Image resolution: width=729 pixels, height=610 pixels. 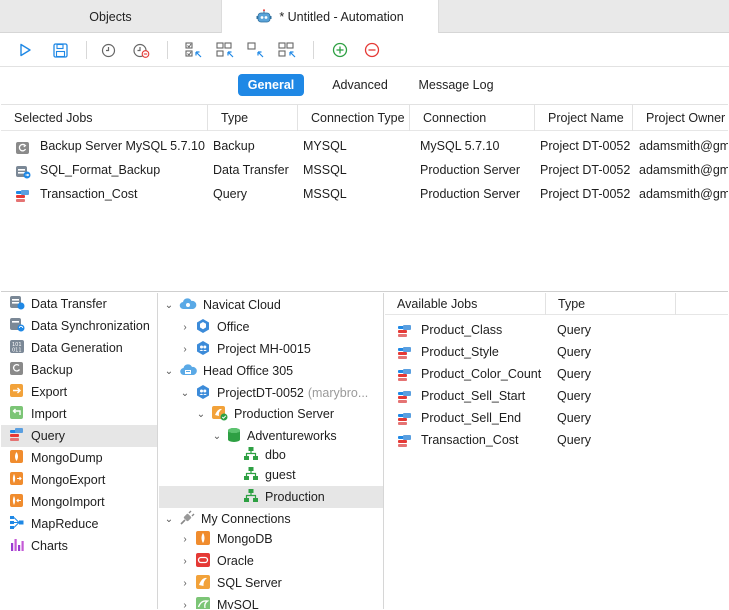 I want to click on category-backup: Backup, so click(x=79, y=370).